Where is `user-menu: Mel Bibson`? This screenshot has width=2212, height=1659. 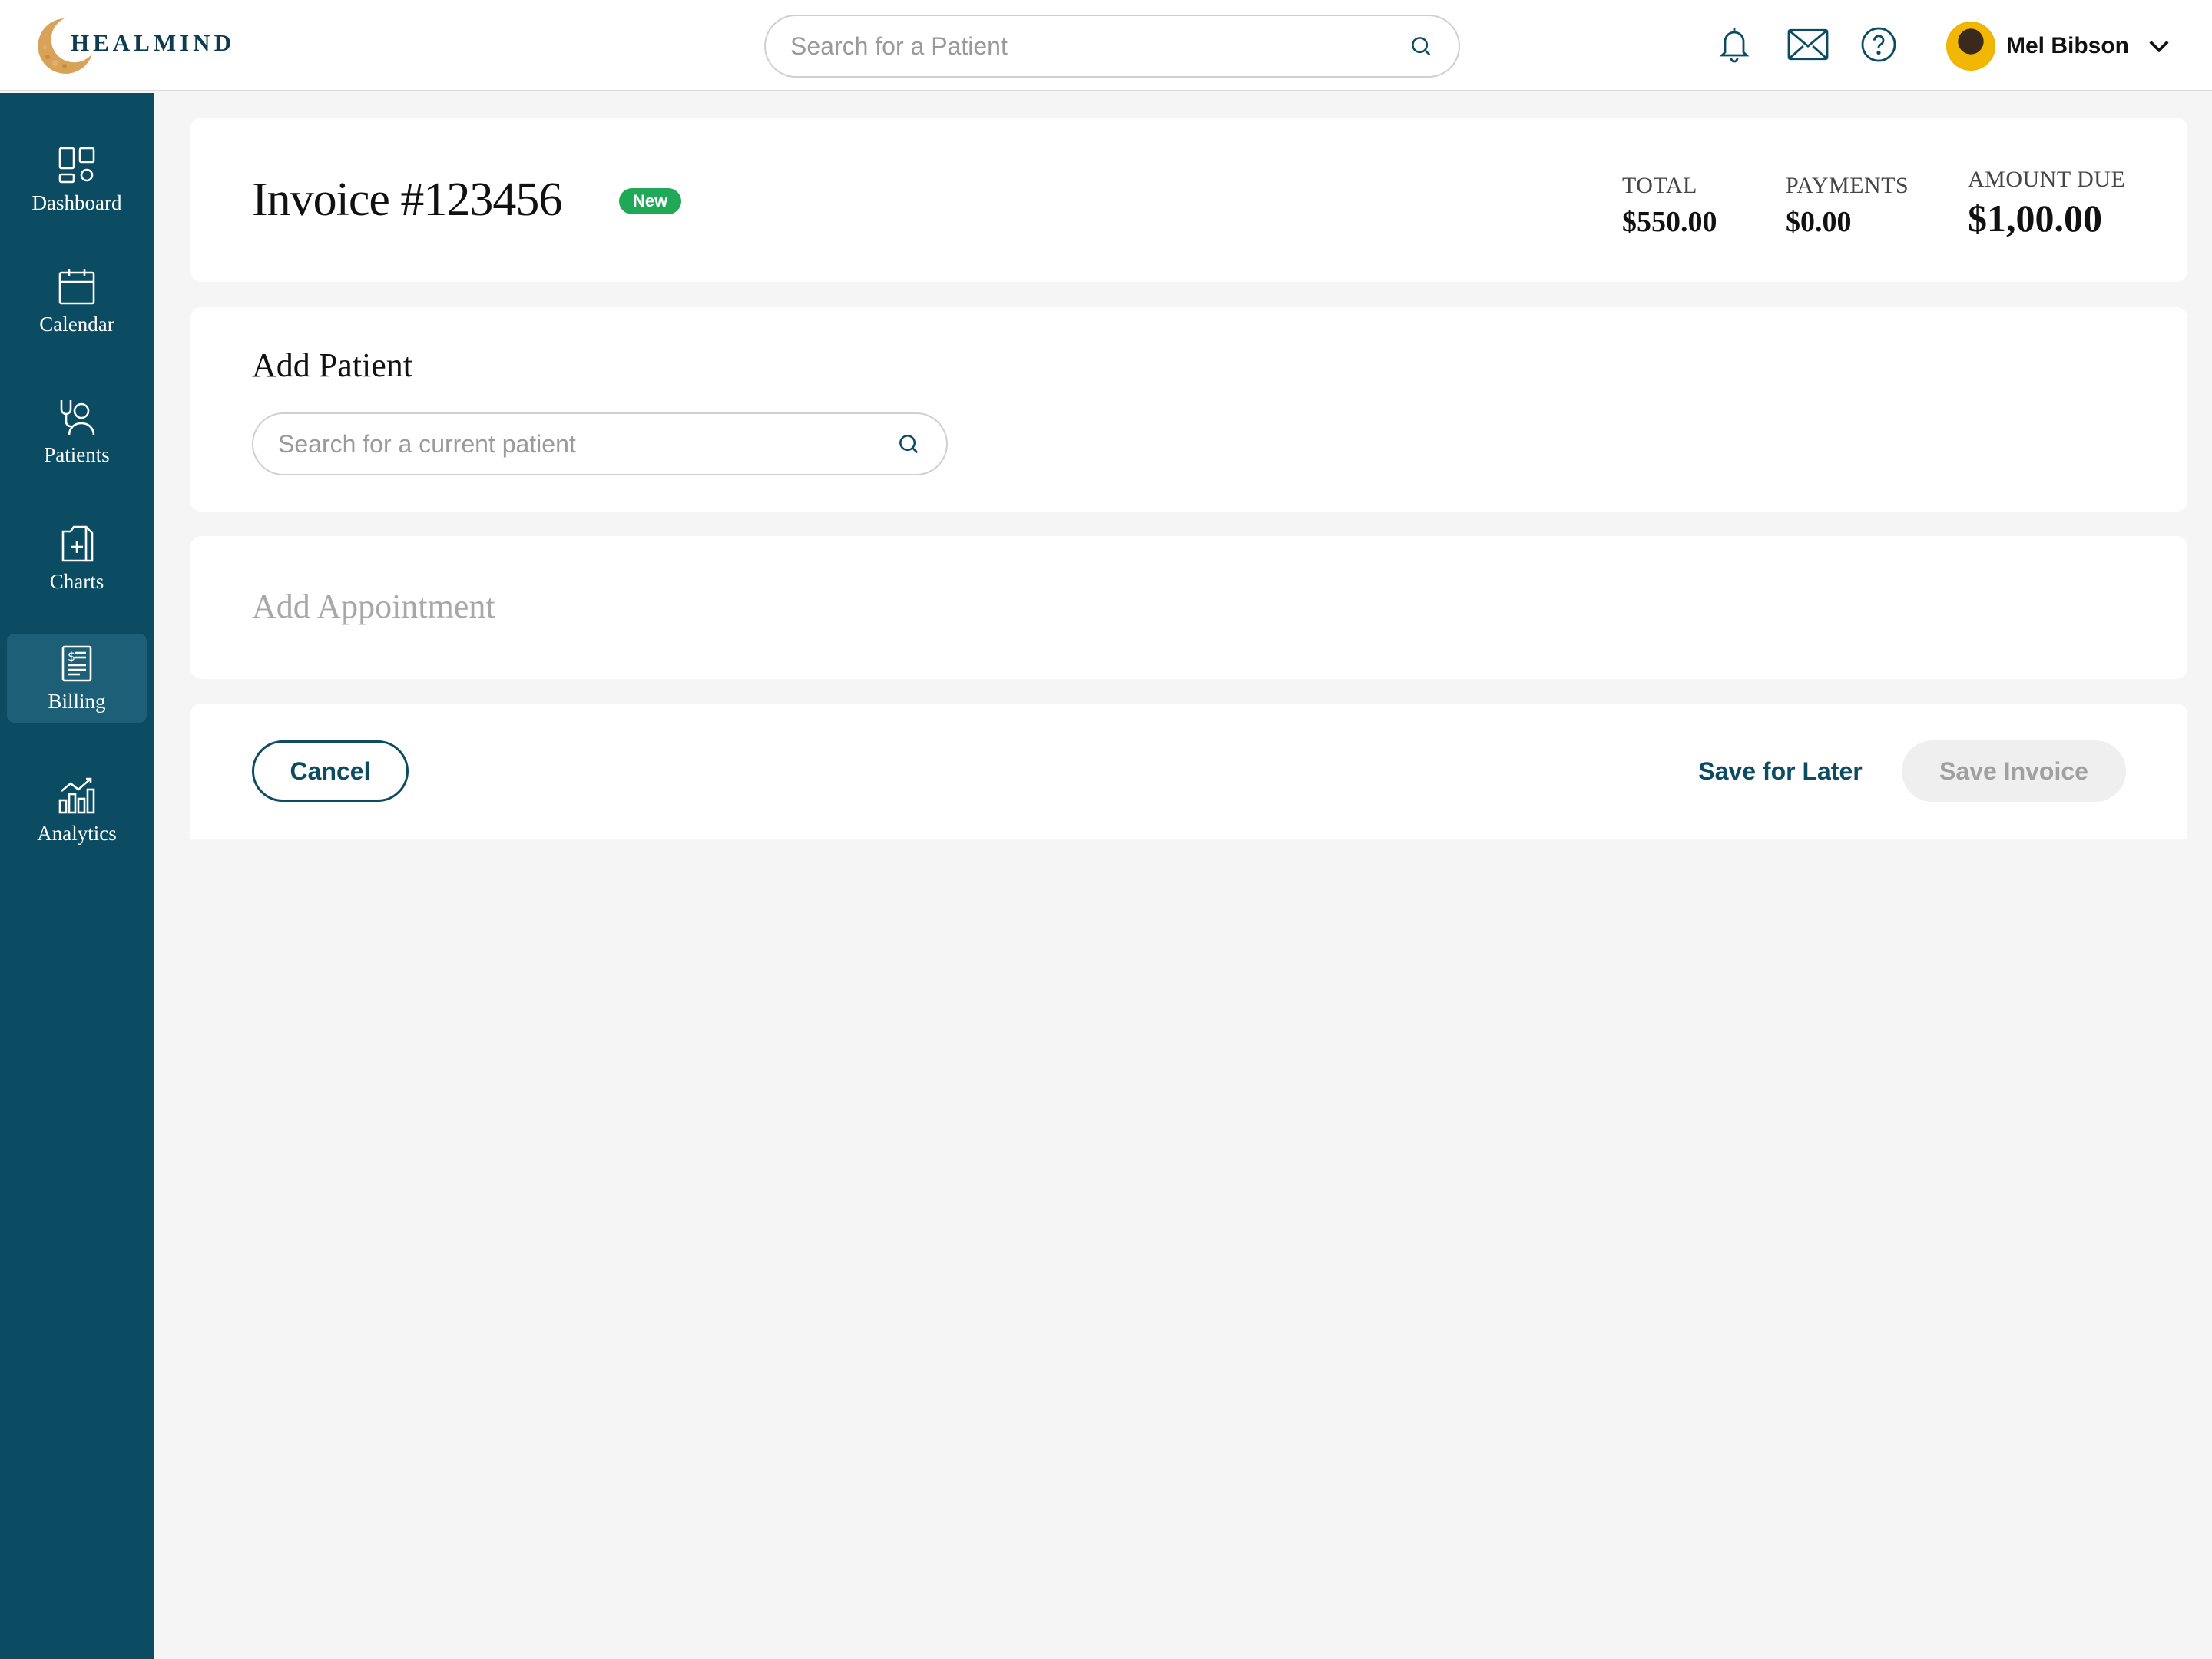 user-menu: Mel Bibson is located at coordinates (2059, 46).